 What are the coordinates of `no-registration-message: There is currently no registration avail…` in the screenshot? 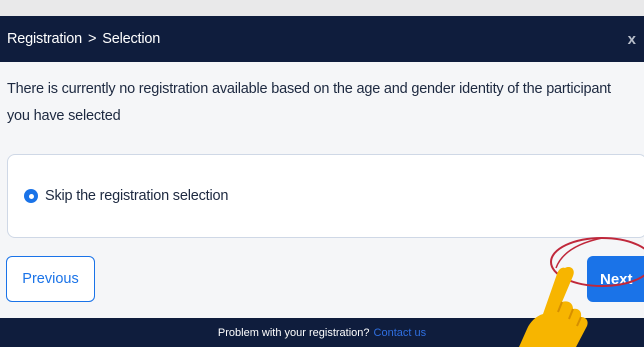 It's located at (309, 102).